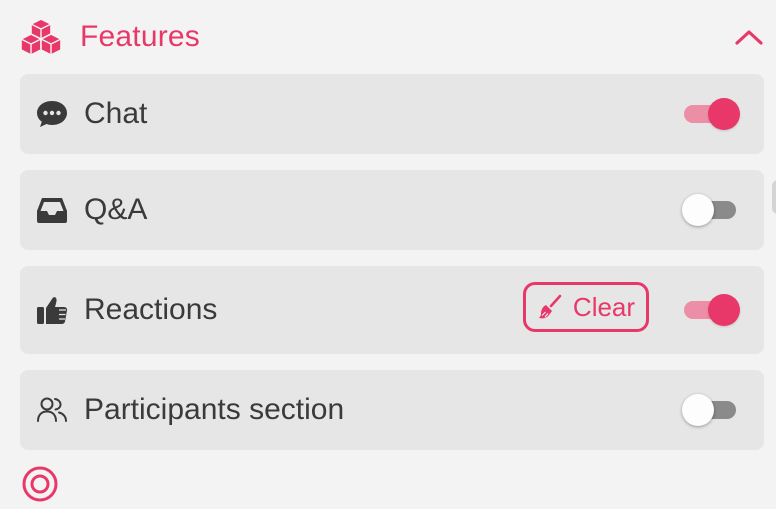 The height and width of the screenshot is (509, 776). Describe the element at coordinates (52, 210) in the screenshot. I see `inbox-icon` at that location.